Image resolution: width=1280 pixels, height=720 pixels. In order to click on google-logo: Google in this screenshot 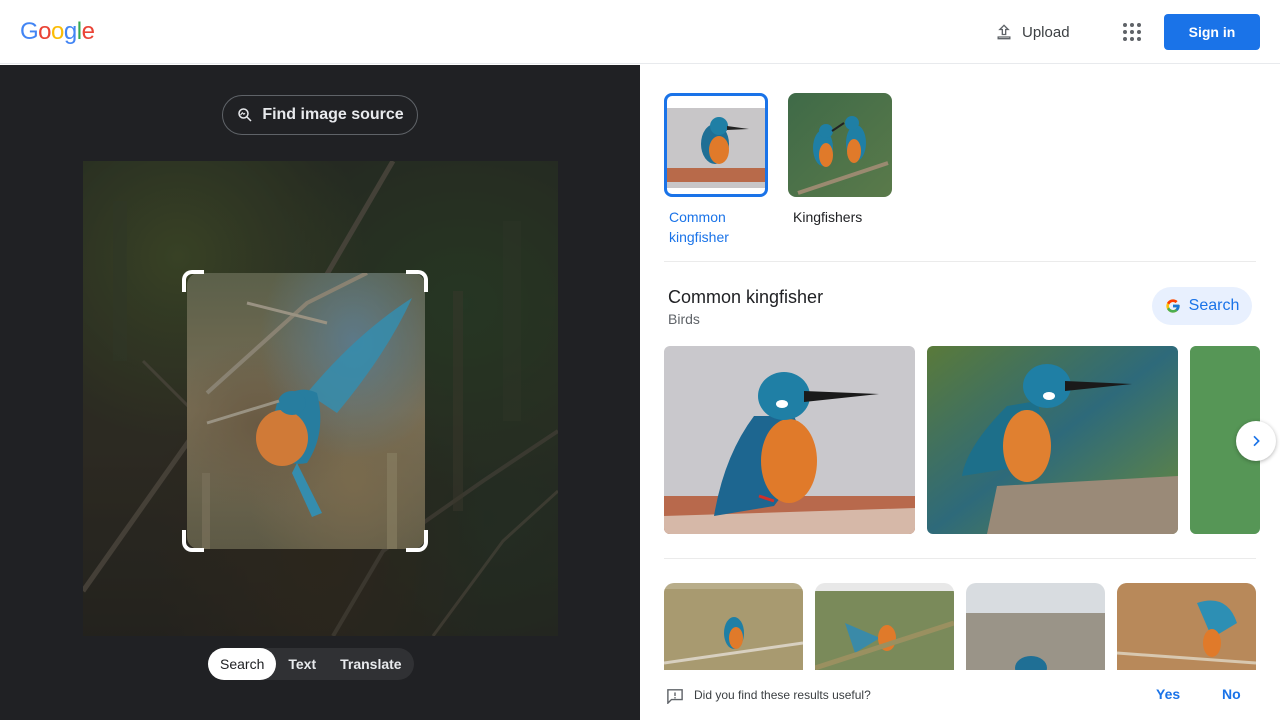, I will do `click(57, 32)`.